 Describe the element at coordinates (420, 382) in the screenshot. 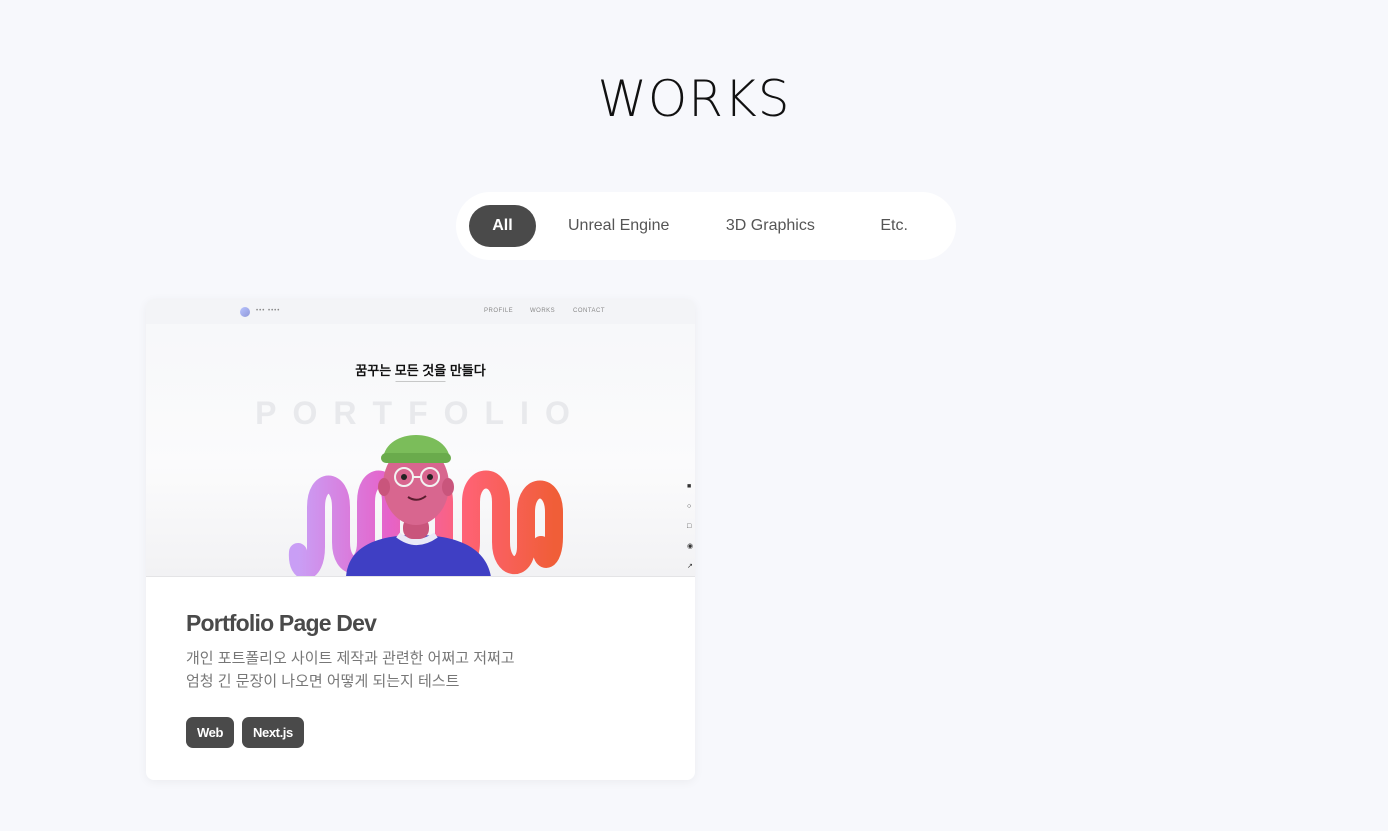

I see `thumbnail-subtext: ——————————` at that location.